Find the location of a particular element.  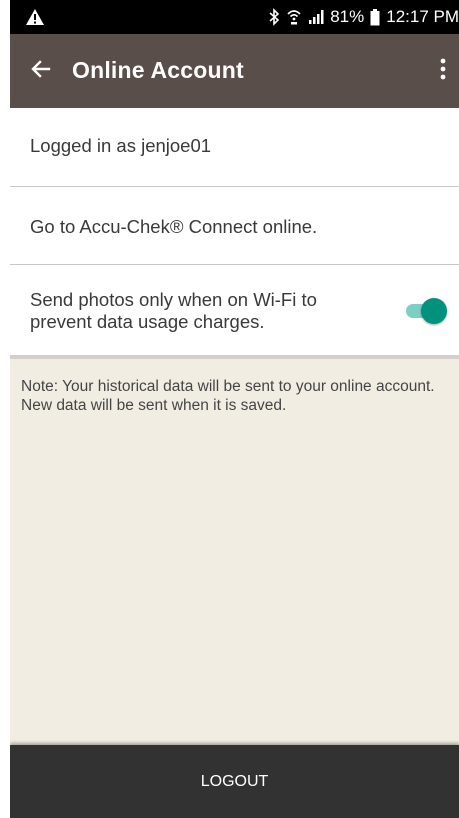

battery-percent: 81% is located at coordinates (347, 16).